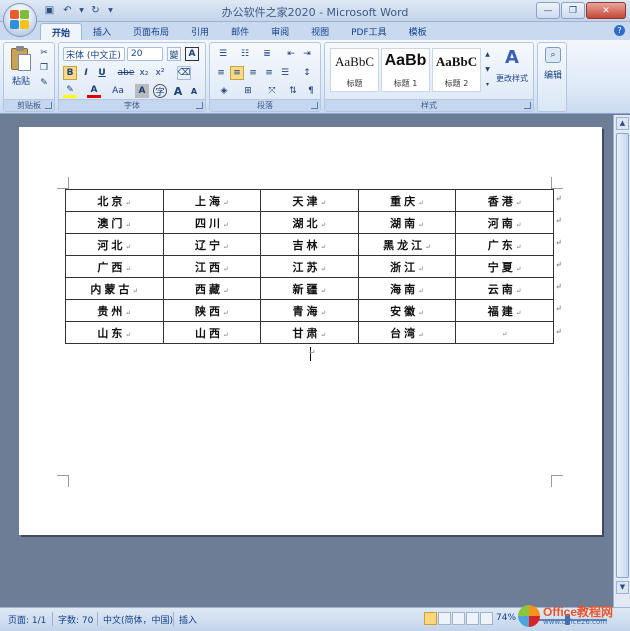 This screenshot has width=630, height=631. I want to click on underline-button: U, so click(102, 73).